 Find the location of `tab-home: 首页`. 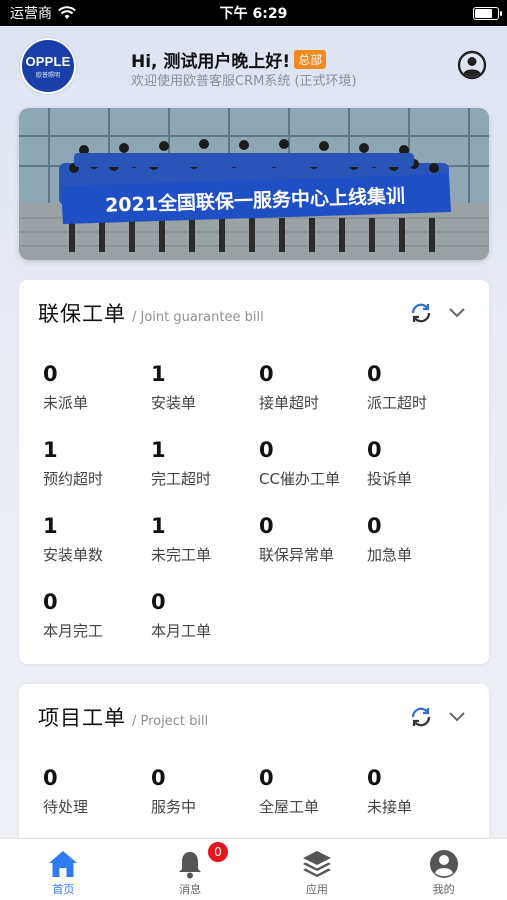

tab-home: 首页 is located at coordinates (63, 869).